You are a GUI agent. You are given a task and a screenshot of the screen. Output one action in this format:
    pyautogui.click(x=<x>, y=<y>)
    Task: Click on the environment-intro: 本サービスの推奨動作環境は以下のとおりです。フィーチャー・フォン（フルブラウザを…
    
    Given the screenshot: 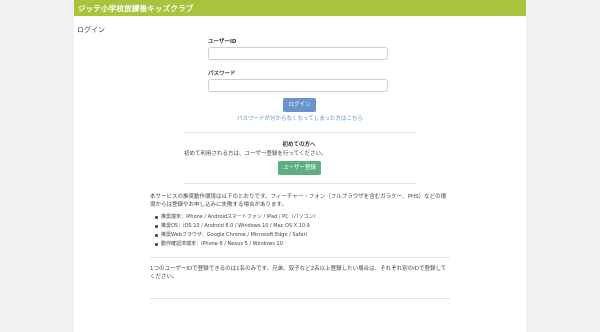 What is the action you would take?
    pyautogui.click(x=298, y=201)
    